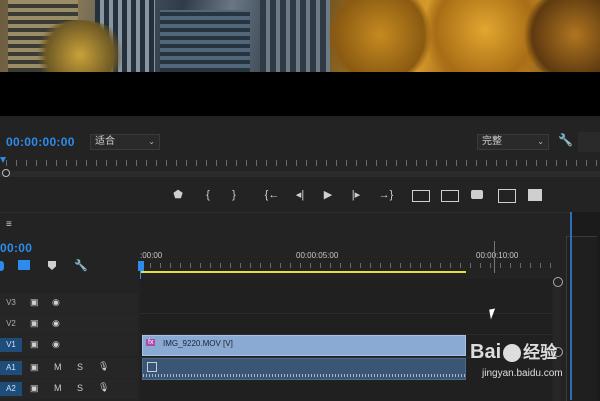 Image resolution: width=600 pixels, height=401 pixels. Describe the element at coordinates (522, 373) in the screenshot. I see `watermark-url: jingyan.baidu.com` at that location.